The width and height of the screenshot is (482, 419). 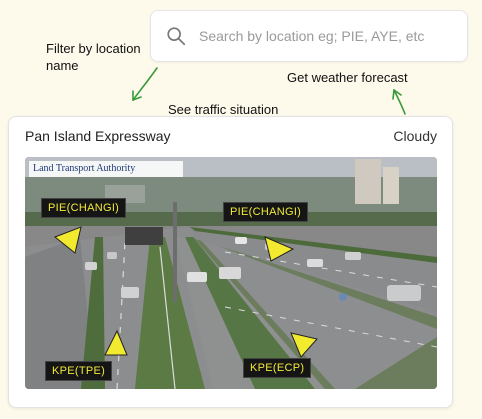 What do you see at coordinates (106, 169) in the screenshot?
I see `lta-logo: Land Transport Authority` at bounding box center [106, 169].